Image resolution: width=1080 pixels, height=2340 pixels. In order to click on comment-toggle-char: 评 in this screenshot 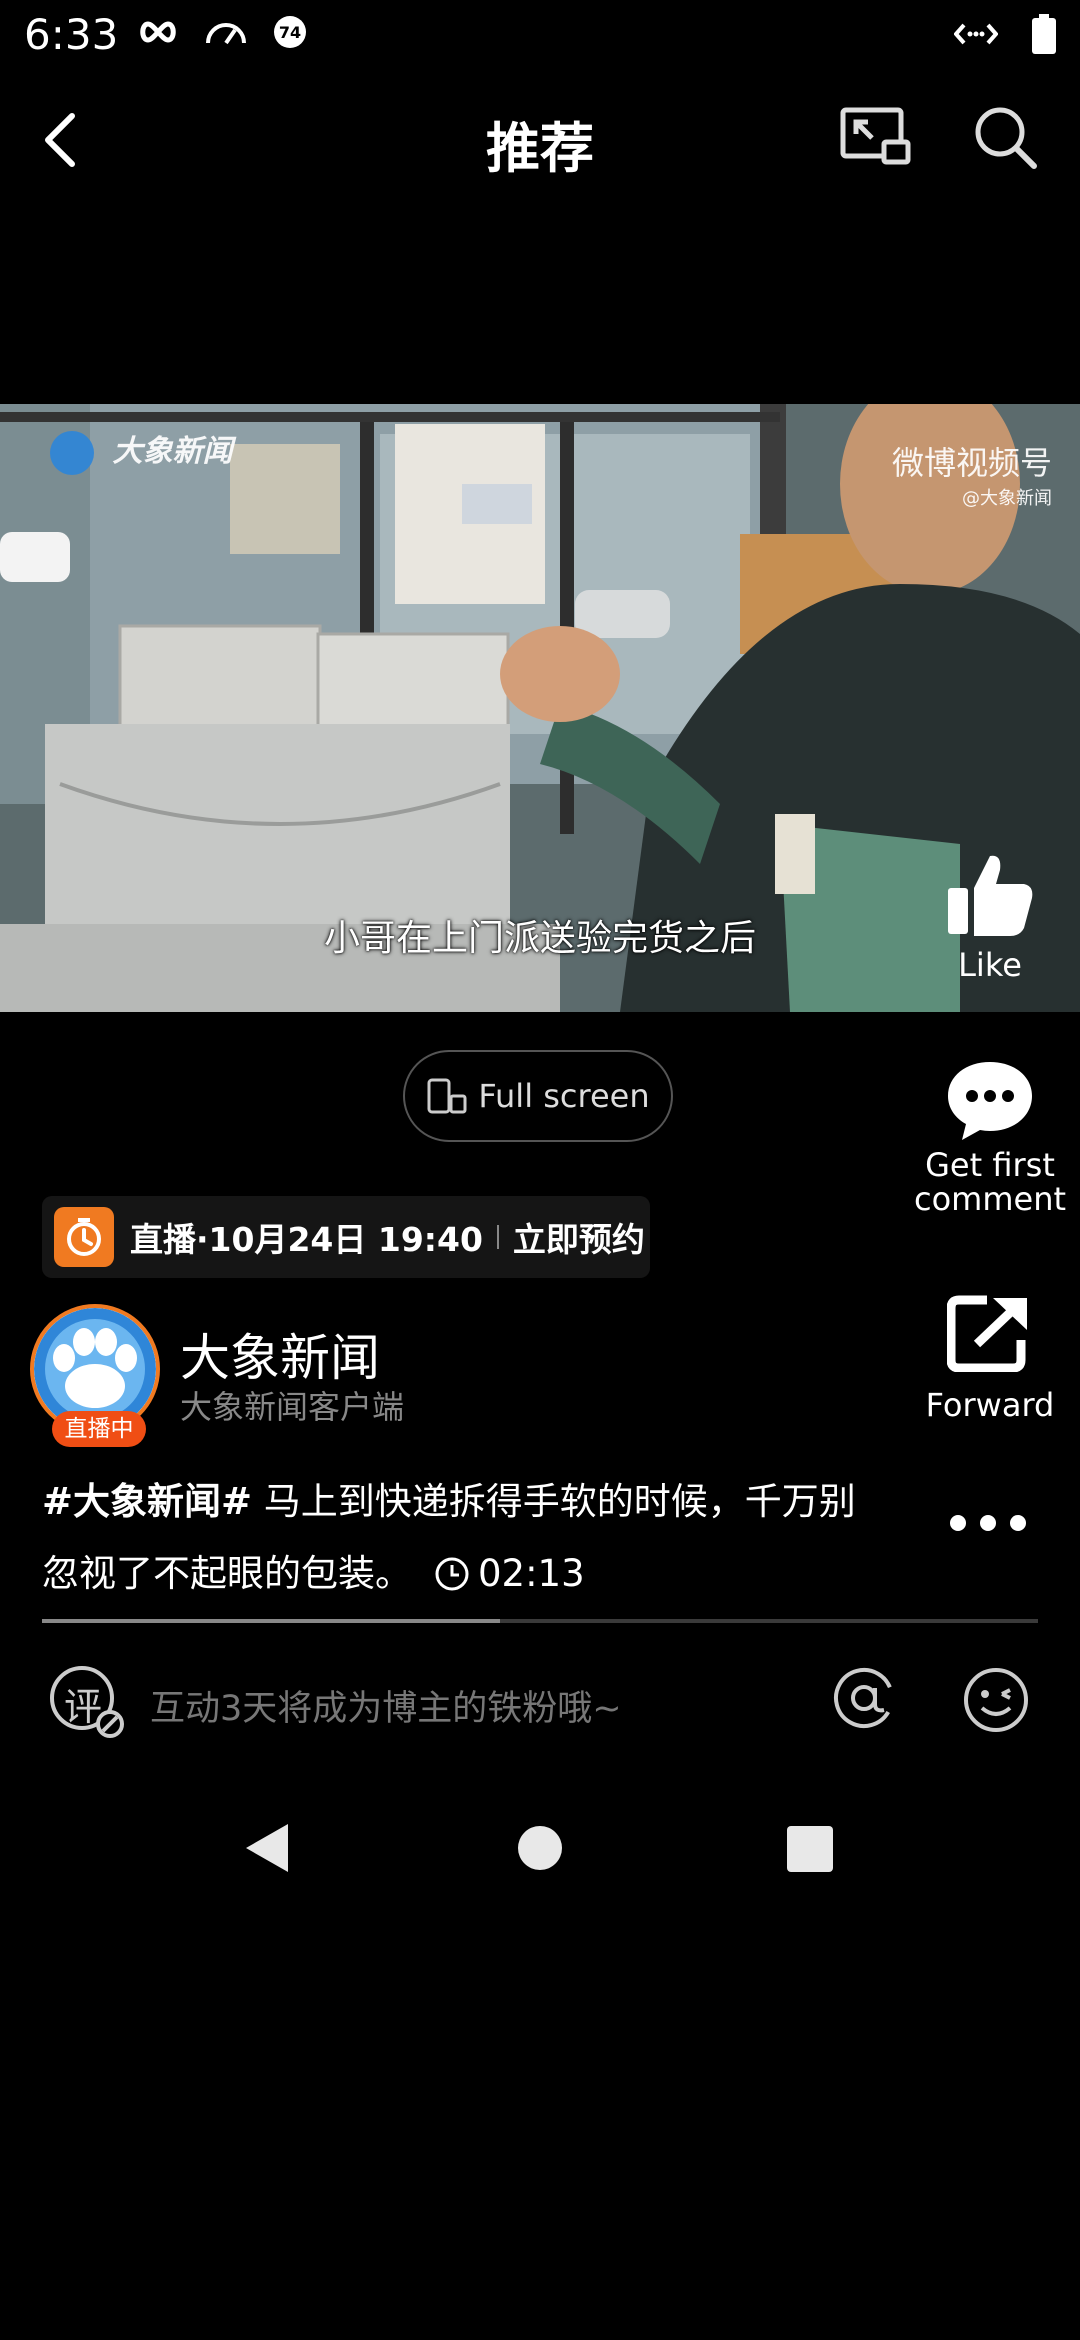, I will do `click(83, 1707)`.